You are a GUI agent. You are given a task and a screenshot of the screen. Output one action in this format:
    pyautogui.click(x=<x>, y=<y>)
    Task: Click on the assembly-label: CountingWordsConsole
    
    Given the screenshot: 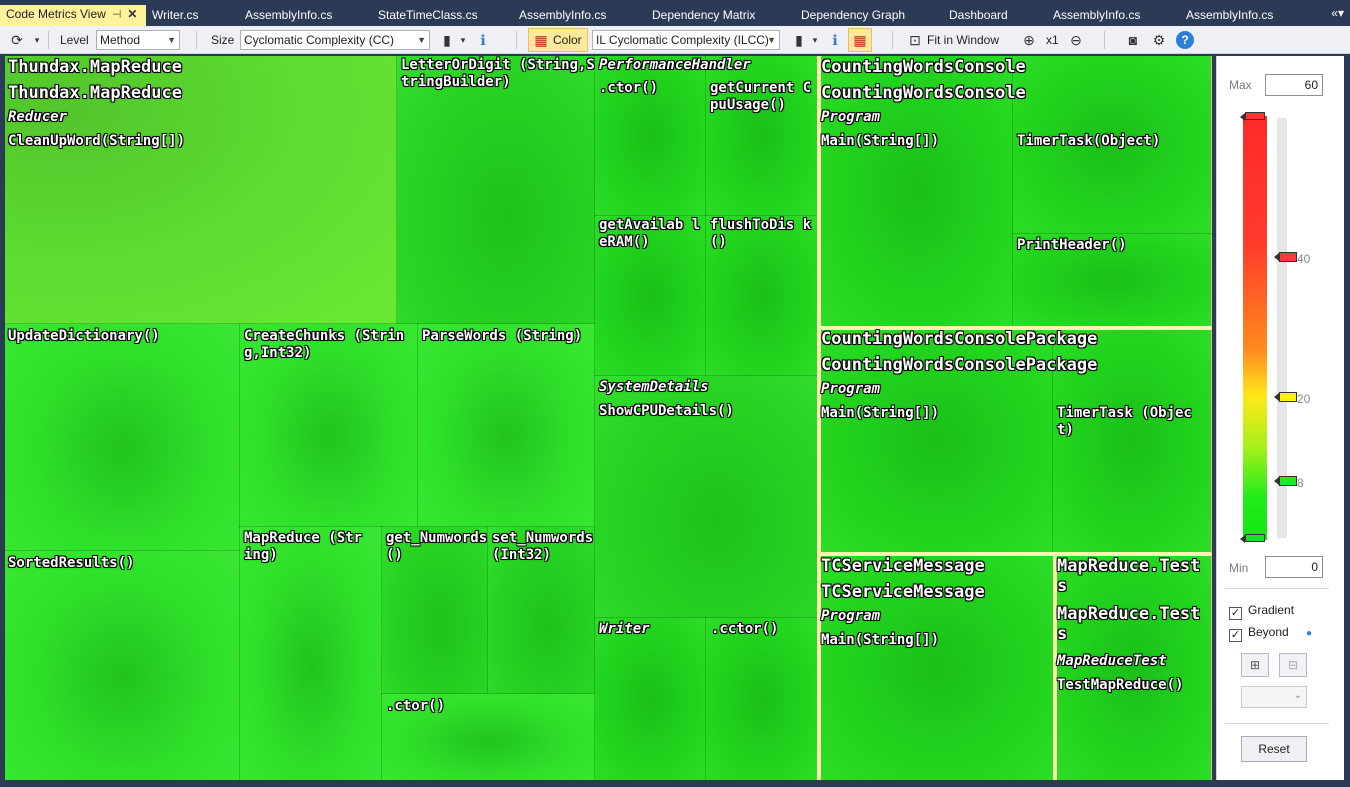 What is the action you would take?
    pyautogui.click(x=923, y=67)
    